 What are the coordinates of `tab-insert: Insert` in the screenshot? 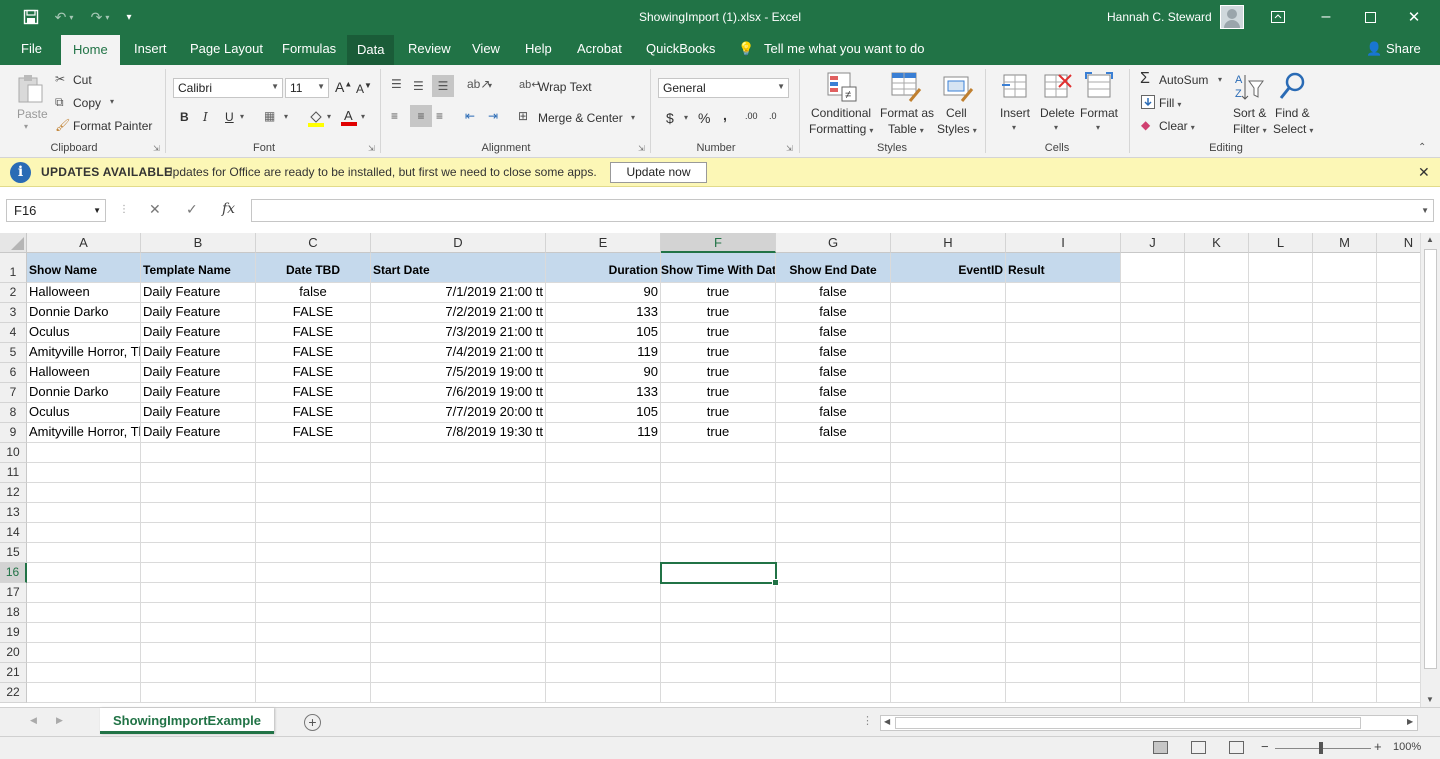 It's located at (150, 52).